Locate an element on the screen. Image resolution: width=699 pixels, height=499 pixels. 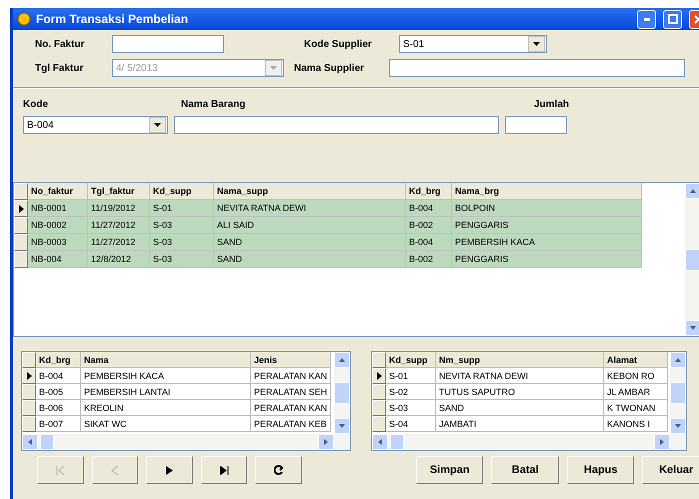
table-cell: 11/19/2012 is located at coordinates (119, 208).